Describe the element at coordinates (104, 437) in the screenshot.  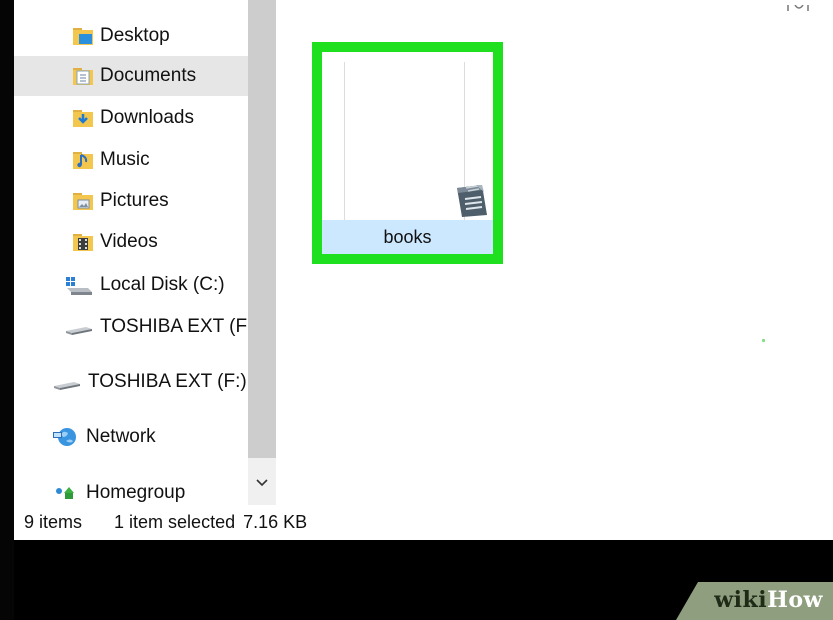
I see `nav-item-network: Network` at that location.